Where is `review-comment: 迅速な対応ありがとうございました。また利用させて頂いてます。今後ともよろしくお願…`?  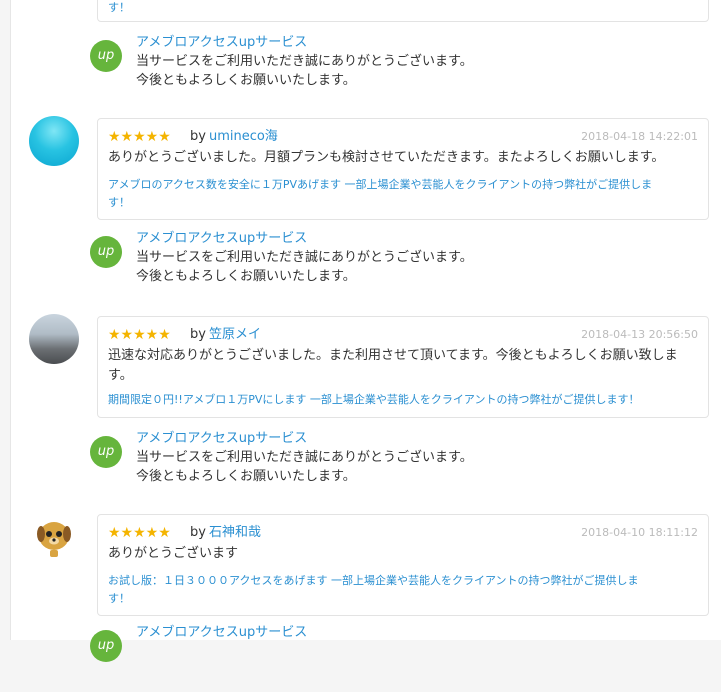 review-comment: 迅速な対応ありがとうございました。また利用させて頂いてます。今後ともよろしくお願… is located at coordinates (393, 365).